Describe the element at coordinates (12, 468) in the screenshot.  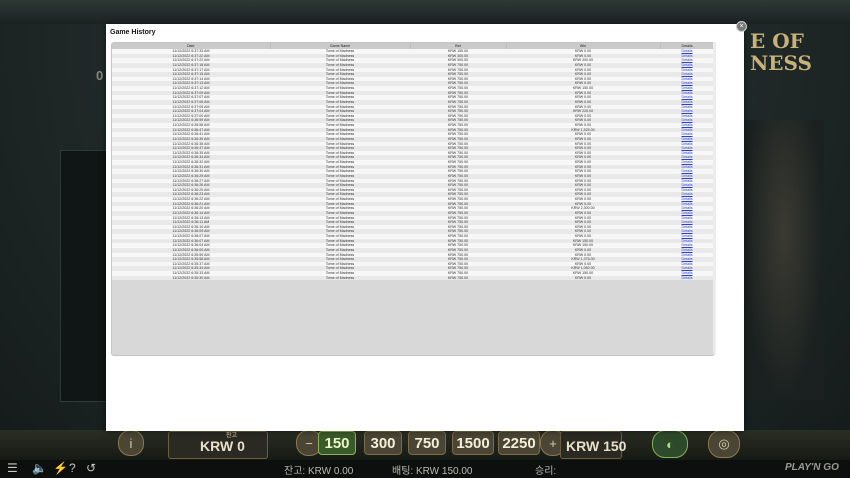
I see `menu-icon: ☰` at that location.